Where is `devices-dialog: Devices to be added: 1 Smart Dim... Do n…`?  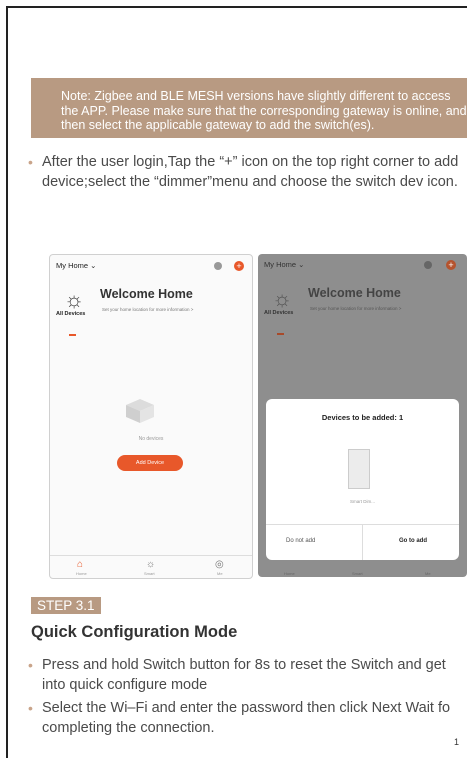 devices-dialog: Devices to be added: 1 Smart Dim... Do n… is located at coordinates (362, 479).